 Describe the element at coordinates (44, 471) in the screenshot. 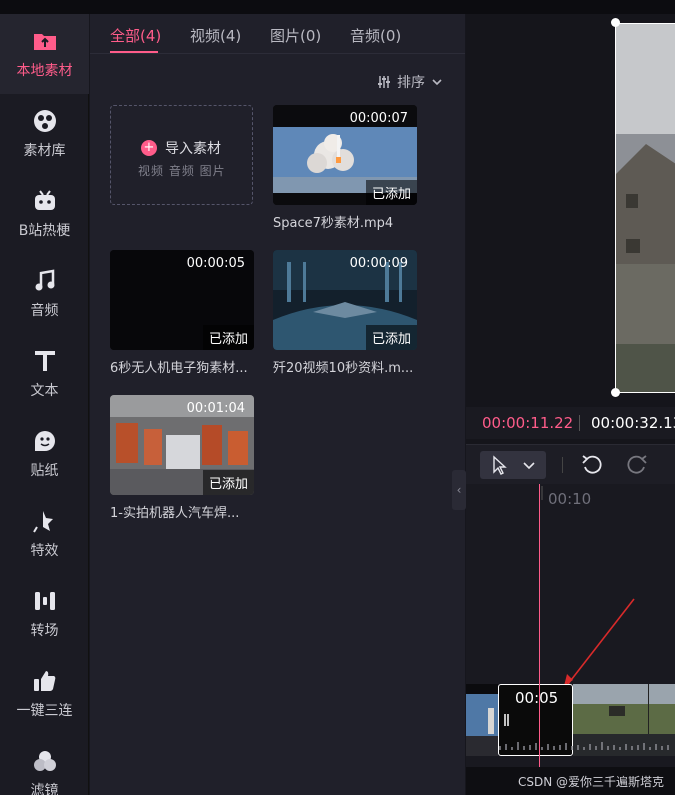

I see `sidebar-item-label: 贴纸` at that location.